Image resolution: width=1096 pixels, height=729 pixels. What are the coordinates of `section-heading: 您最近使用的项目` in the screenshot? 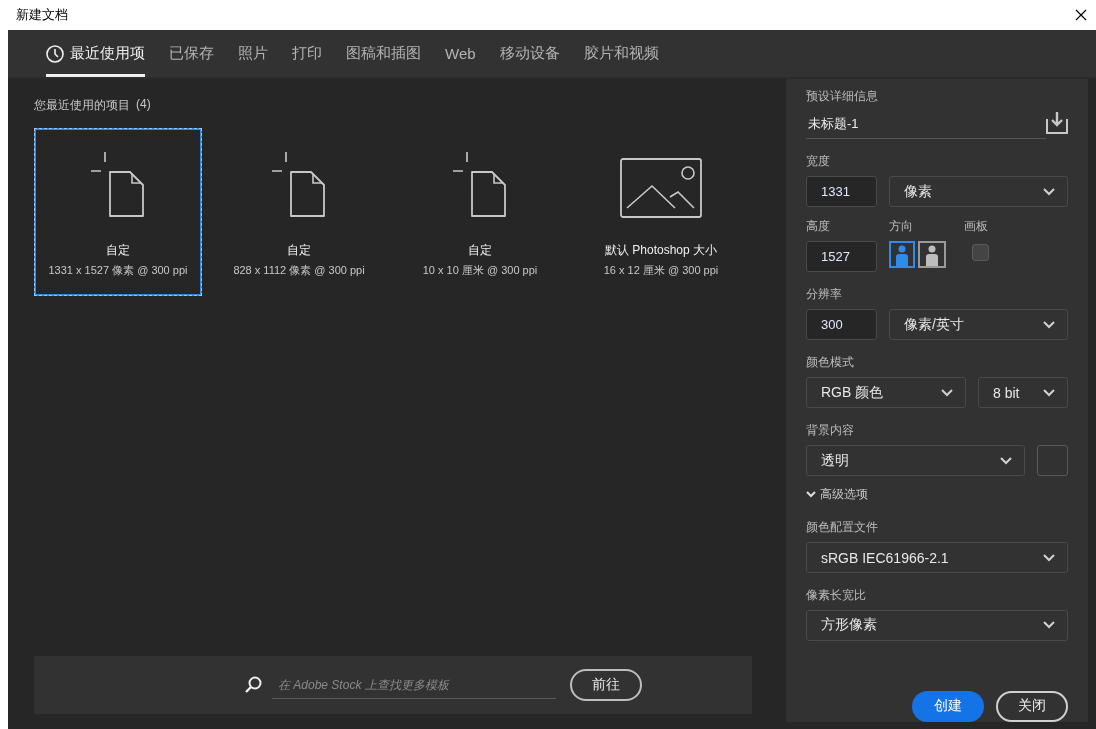 It's located at (82, 105).